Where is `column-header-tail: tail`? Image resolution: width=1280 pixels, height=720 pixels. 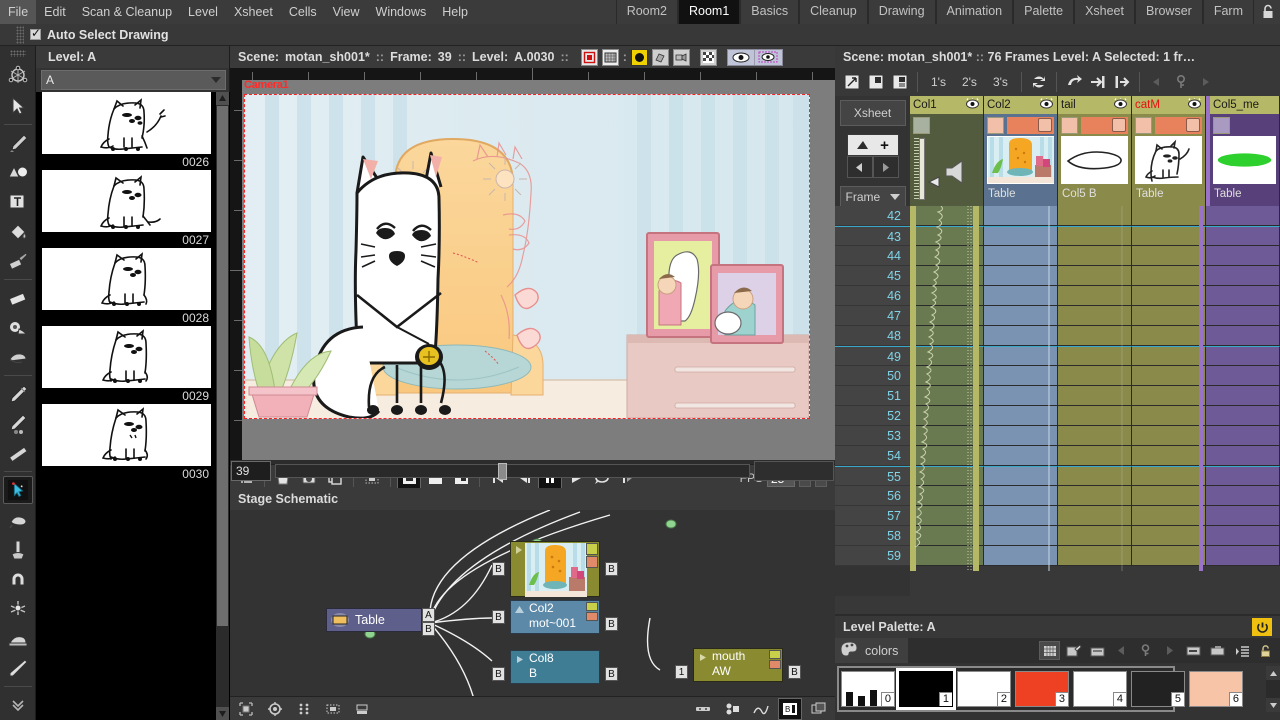 column-header-tail: tail is located at coordinates (1094, 105).